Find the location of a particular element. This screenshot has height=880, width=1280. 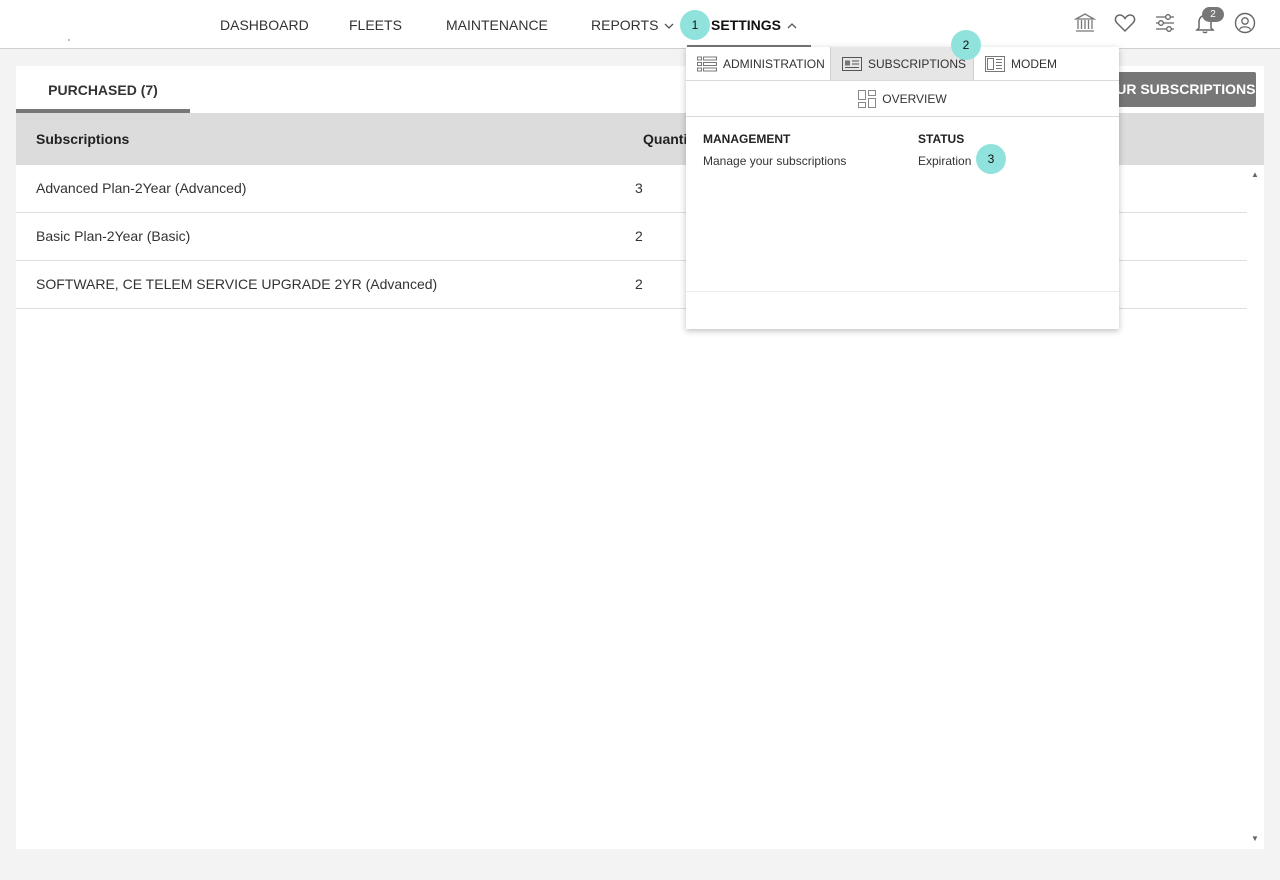

notification-count-badge: 2 is located at coordinates (1213, 14).